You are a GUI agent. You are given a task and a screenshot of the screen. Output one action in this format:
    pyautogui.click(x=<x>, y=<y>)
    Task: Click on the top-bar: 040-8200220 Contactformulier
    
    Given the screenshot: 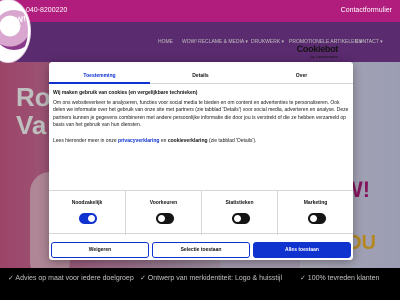 What is the action you would take?
    pyautogui.click(x=200, y=11)
    